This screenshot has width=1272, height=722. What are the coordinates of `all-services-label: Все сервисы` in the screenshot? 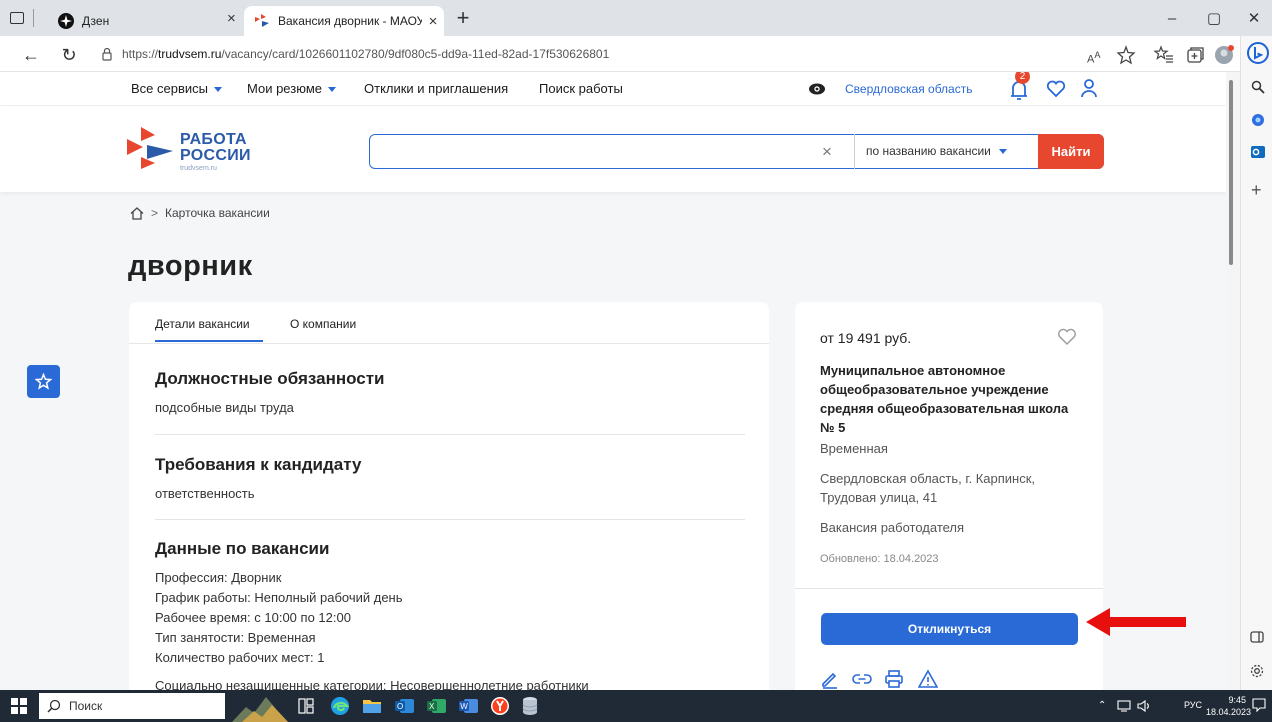 It's located at (169, 88).